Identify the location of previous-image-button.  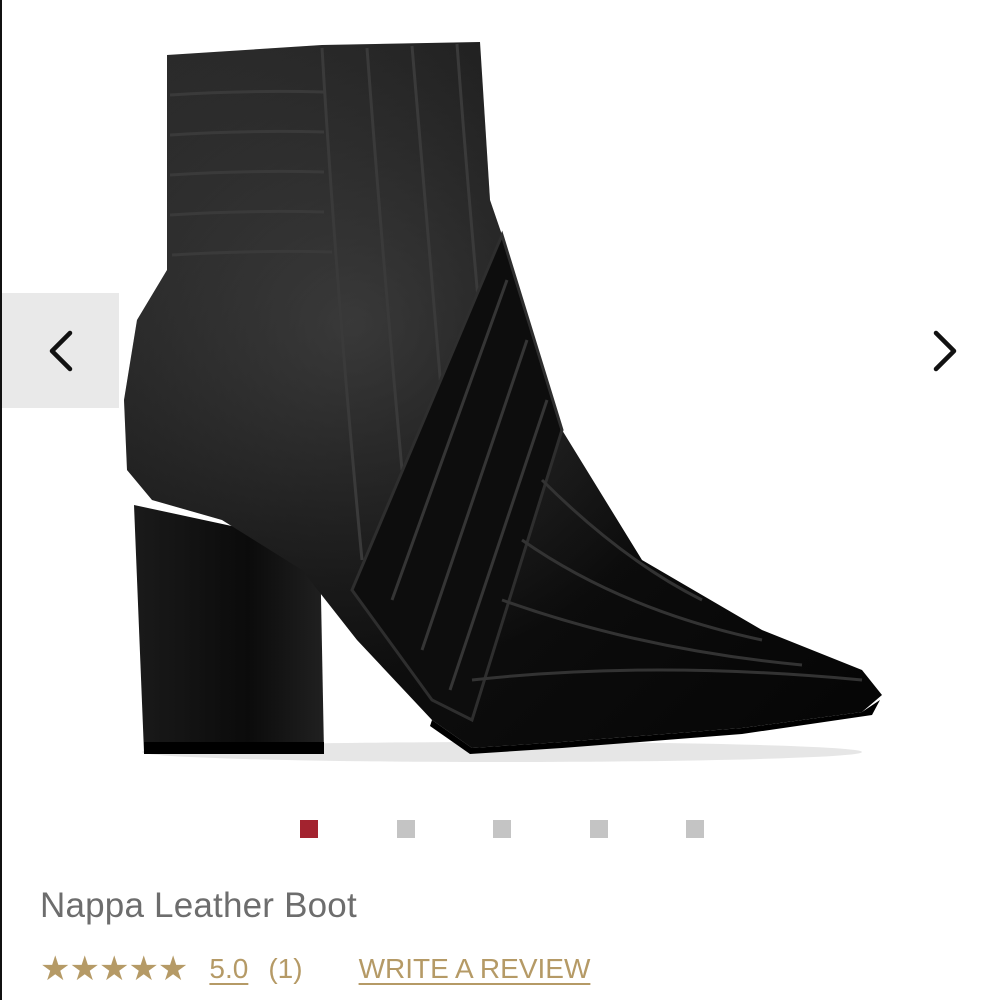
(60, 350).